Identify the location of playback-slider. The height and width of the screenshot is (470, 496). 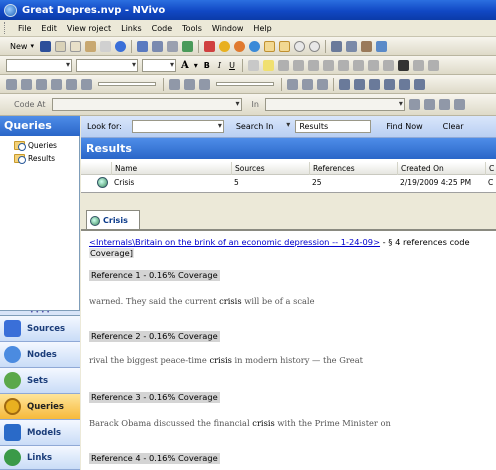
(127, 84).